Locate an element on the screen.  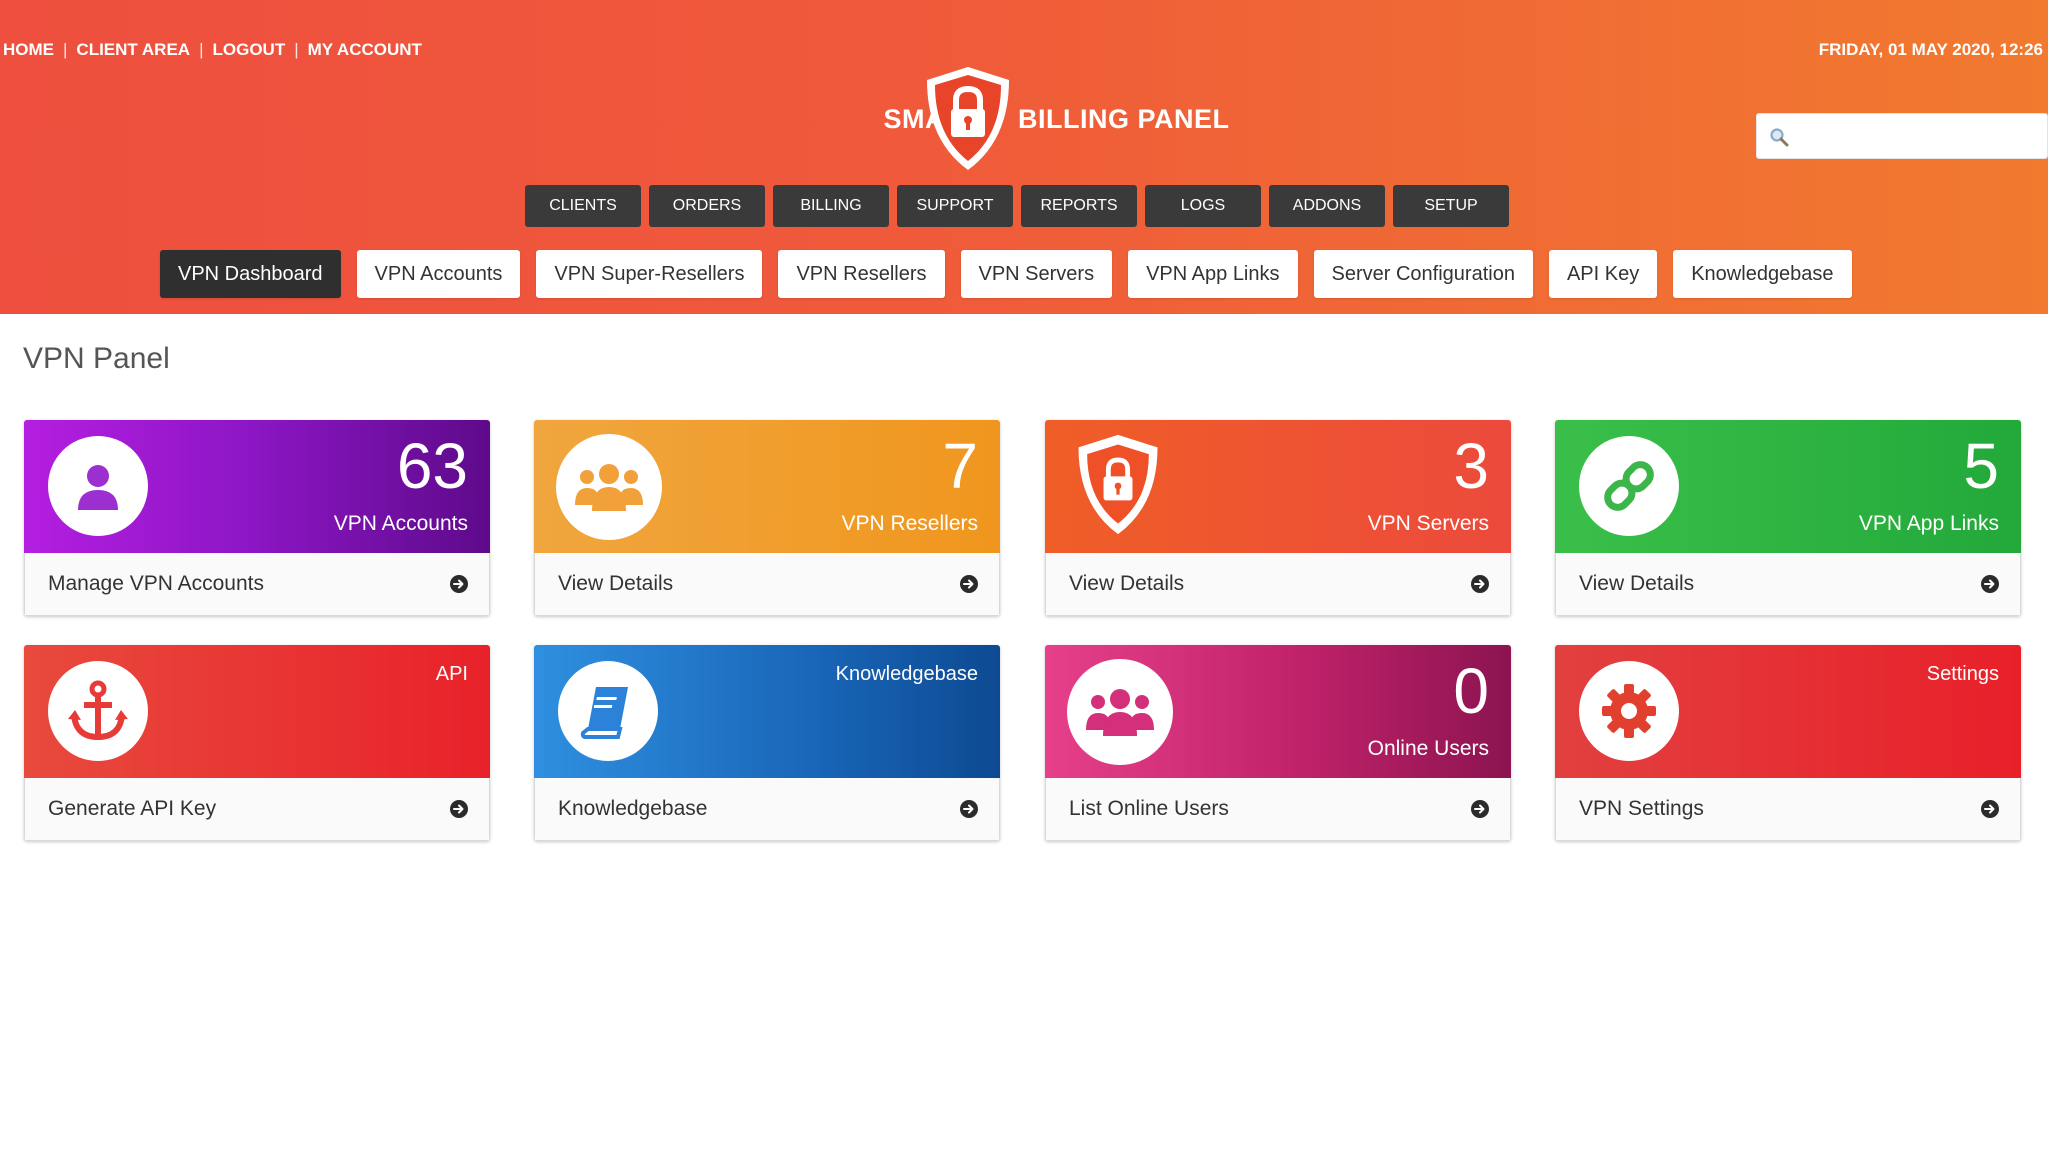
knowledgebase-card: Knowledgebase Knowledgebase is located at coordinates (767, 743).